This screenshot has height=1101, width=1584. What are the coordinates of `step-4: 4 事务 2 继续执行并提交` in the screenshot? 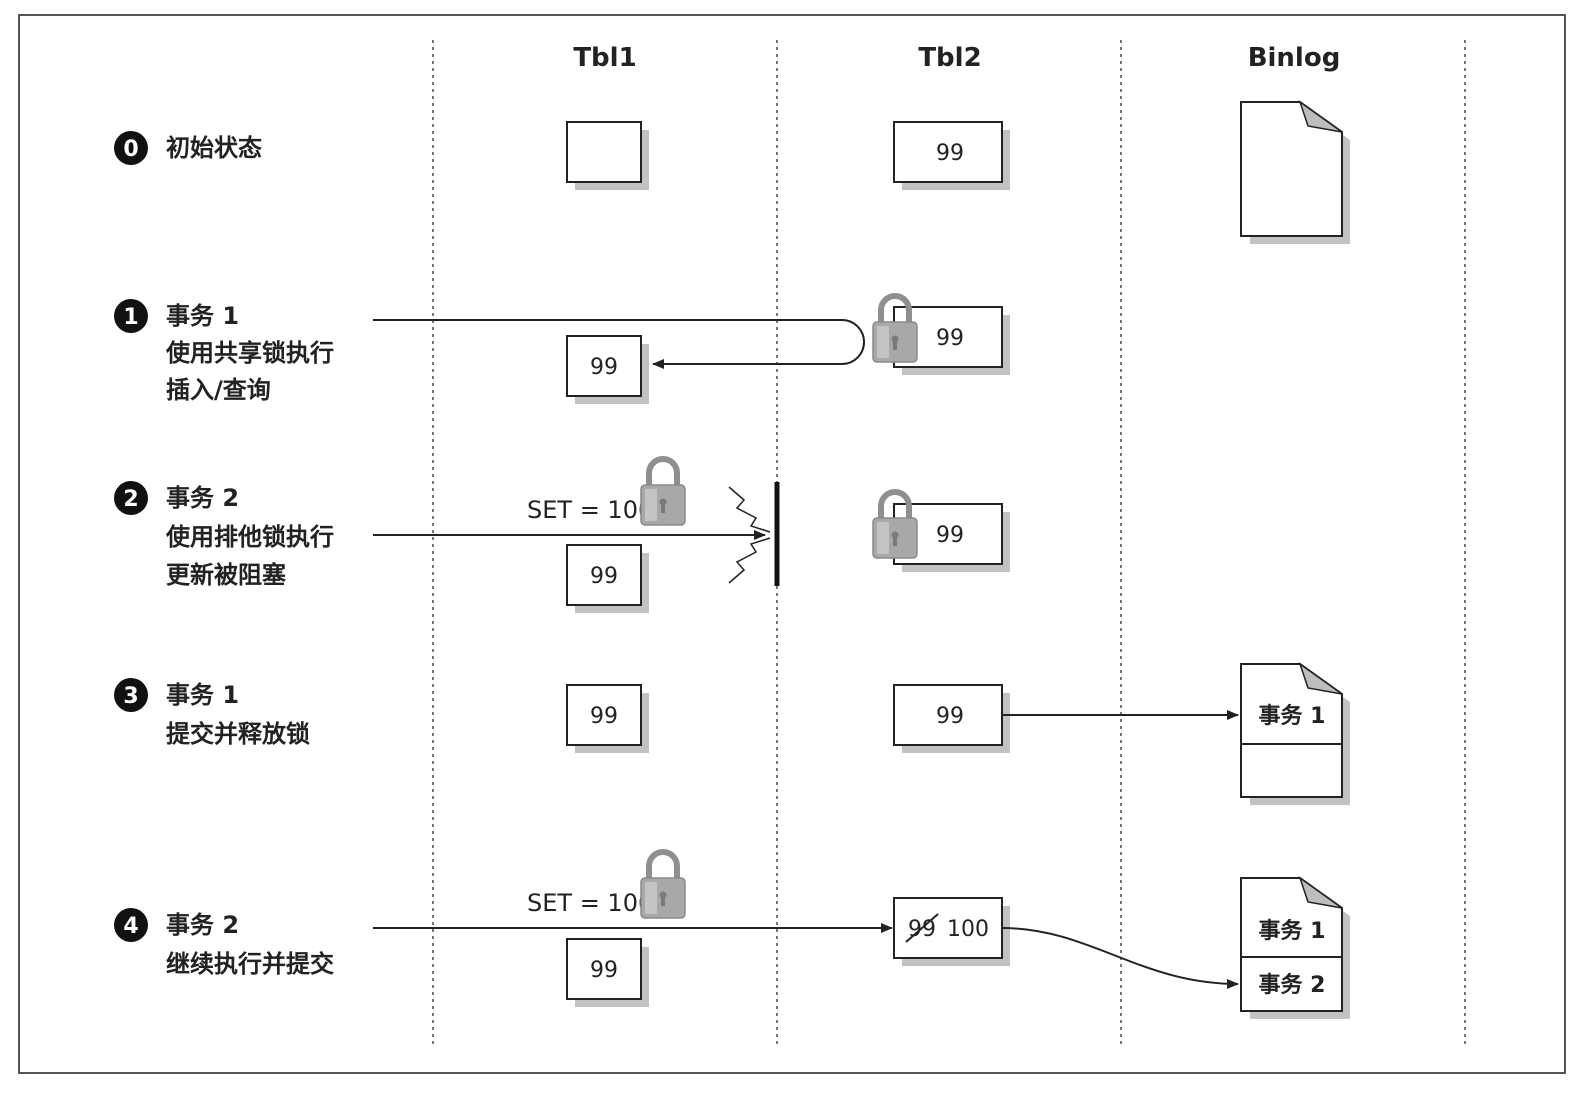 It's located at (224, 943).